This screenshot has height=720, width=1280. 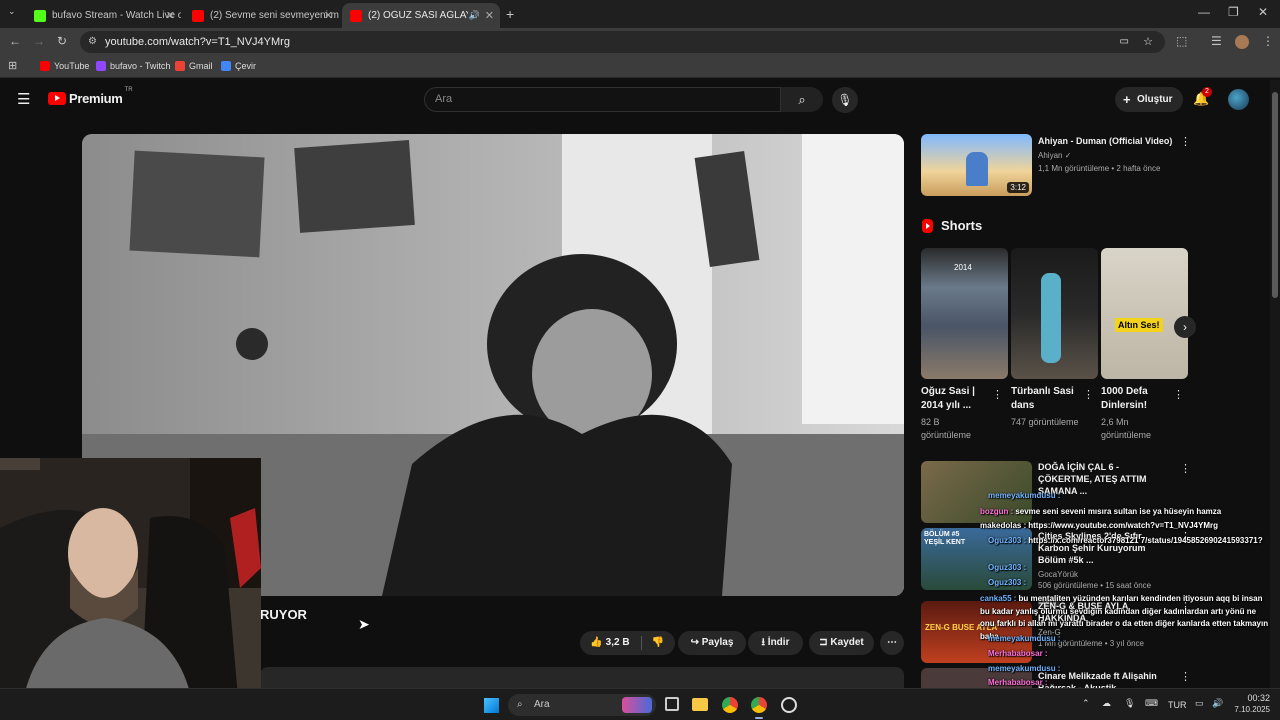 What do you see at coordinates (712, 643) in the screenshot?
I see `share-button: ↪ Paylaş` at bounding box center [712, 643].